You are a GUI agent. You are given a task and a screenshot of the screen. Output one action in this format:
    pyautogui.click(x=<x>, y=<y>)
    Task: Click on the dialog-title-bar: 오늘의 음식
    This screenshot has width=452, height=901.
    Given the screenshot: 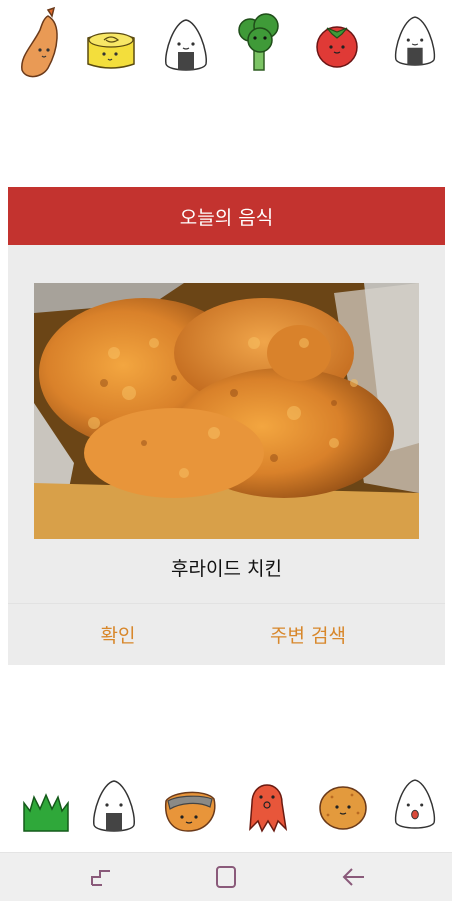 What is the action you would take?
    pyautogui.click(x=226, y=216)
    